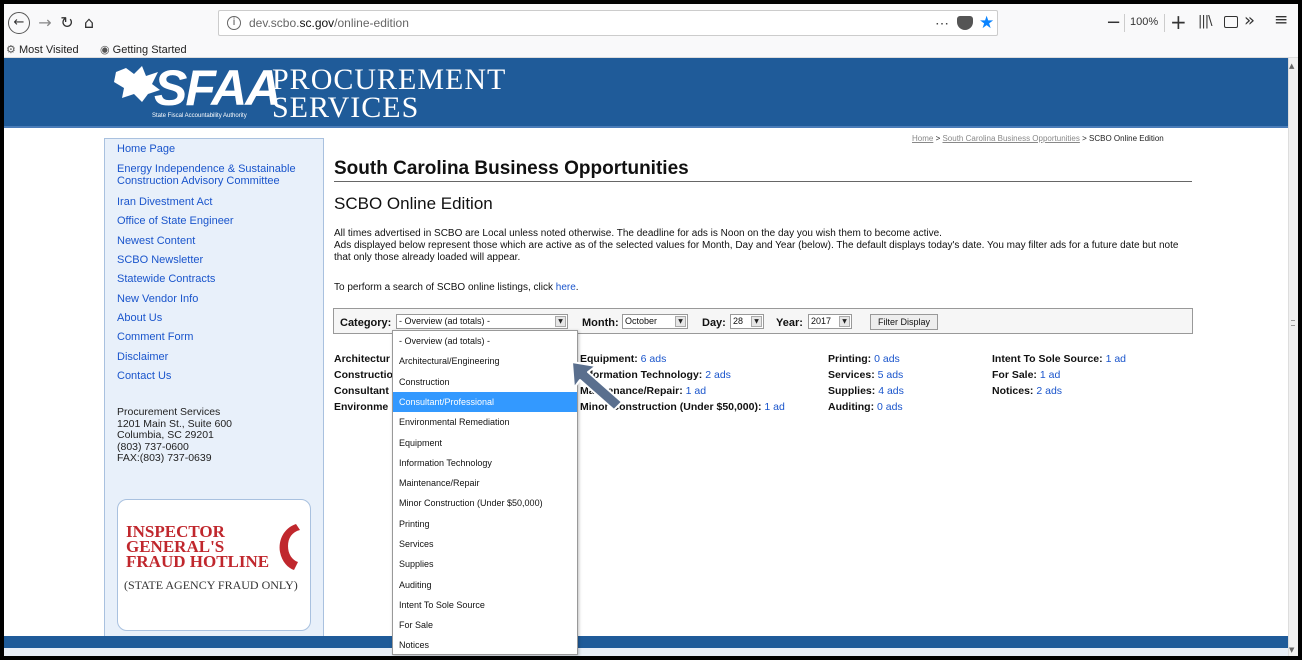 This screenshot has width=1302, height=660. Describe the element at coordinates (485, 524) in the screenshot. I see `dropdown-option: Printing` at that location.